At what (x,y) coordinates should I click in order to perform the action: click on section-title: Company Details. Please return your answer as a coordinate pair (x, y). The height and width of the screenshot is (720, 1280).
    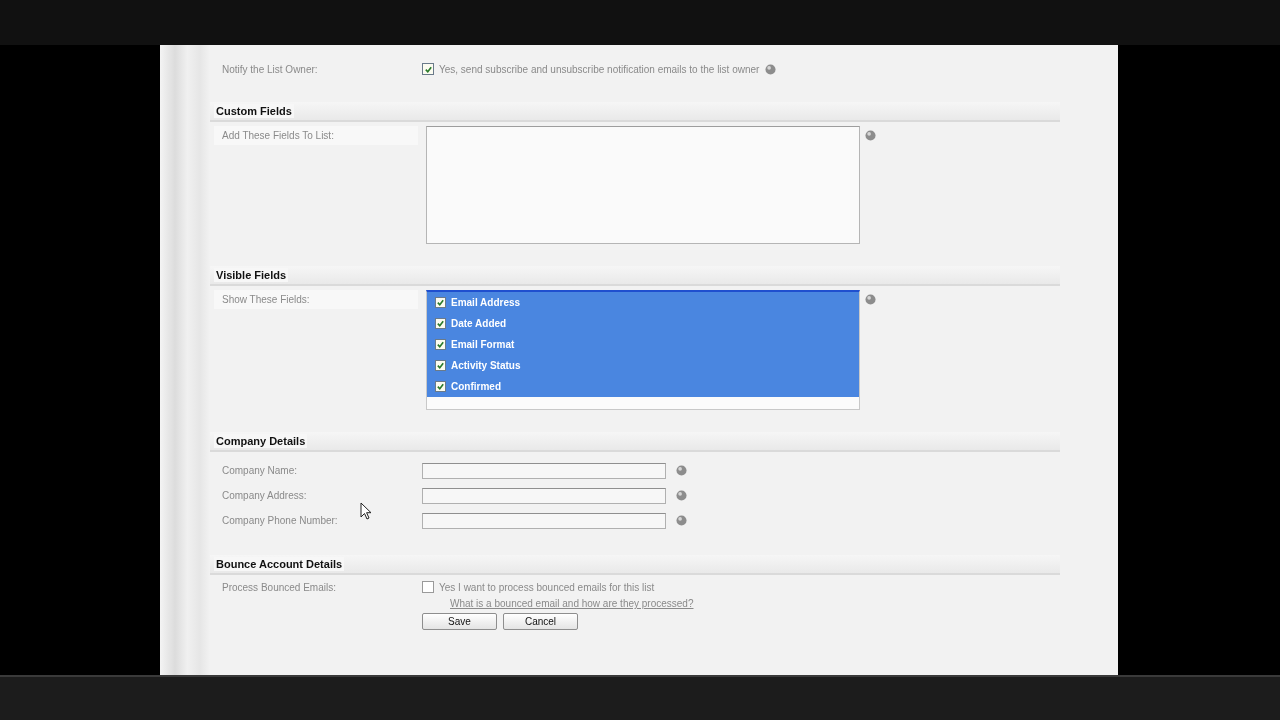
    Looking at the image, I should click on (261, 441).